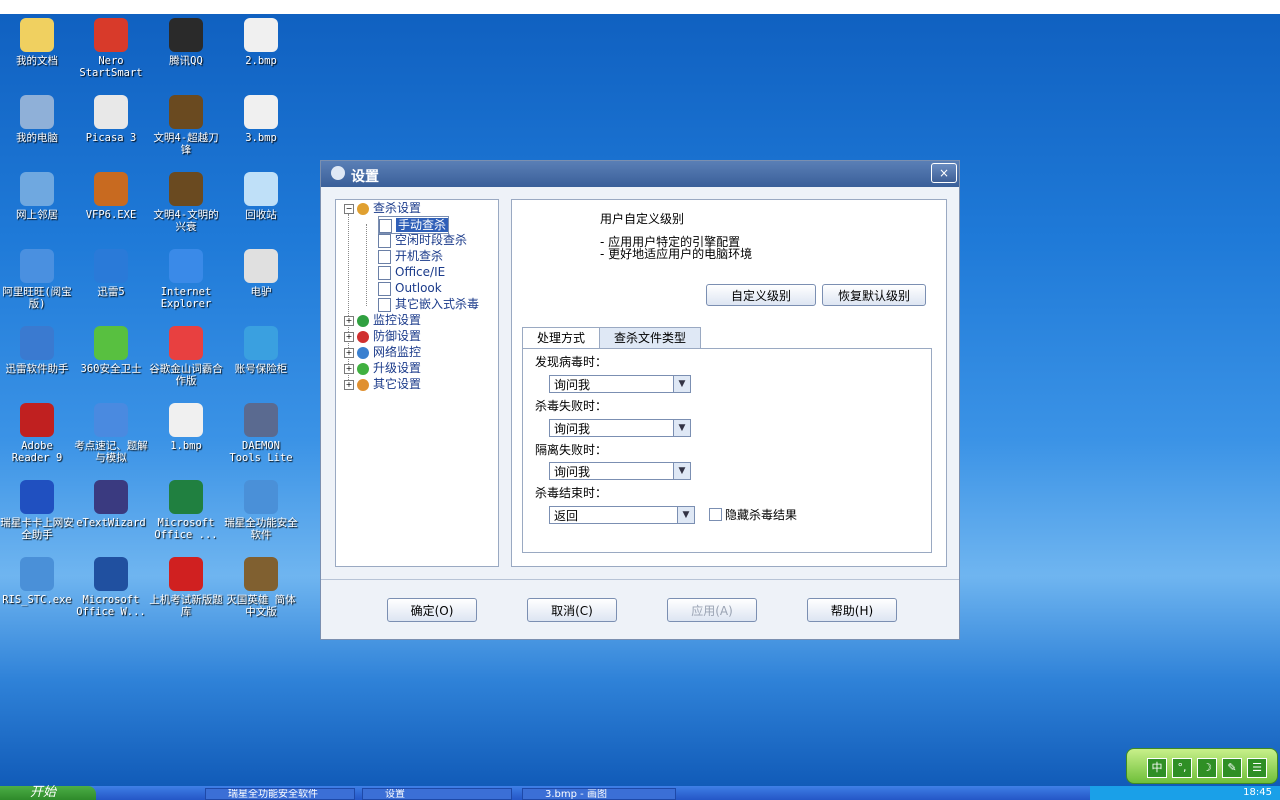  Describe the element at coordinates (572, 610) in the screenshot. I see `cancel-button: 取消(C)` at that location.